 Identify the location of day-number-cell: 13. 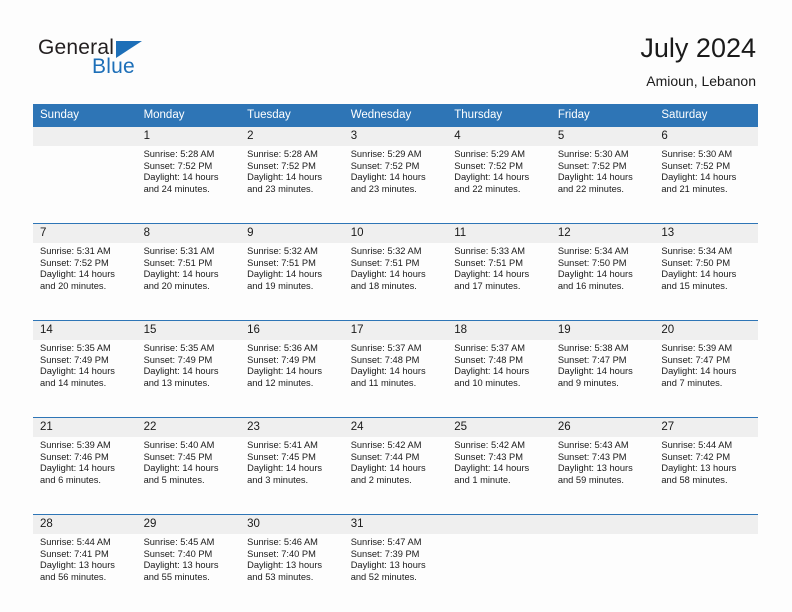
(706, 233).